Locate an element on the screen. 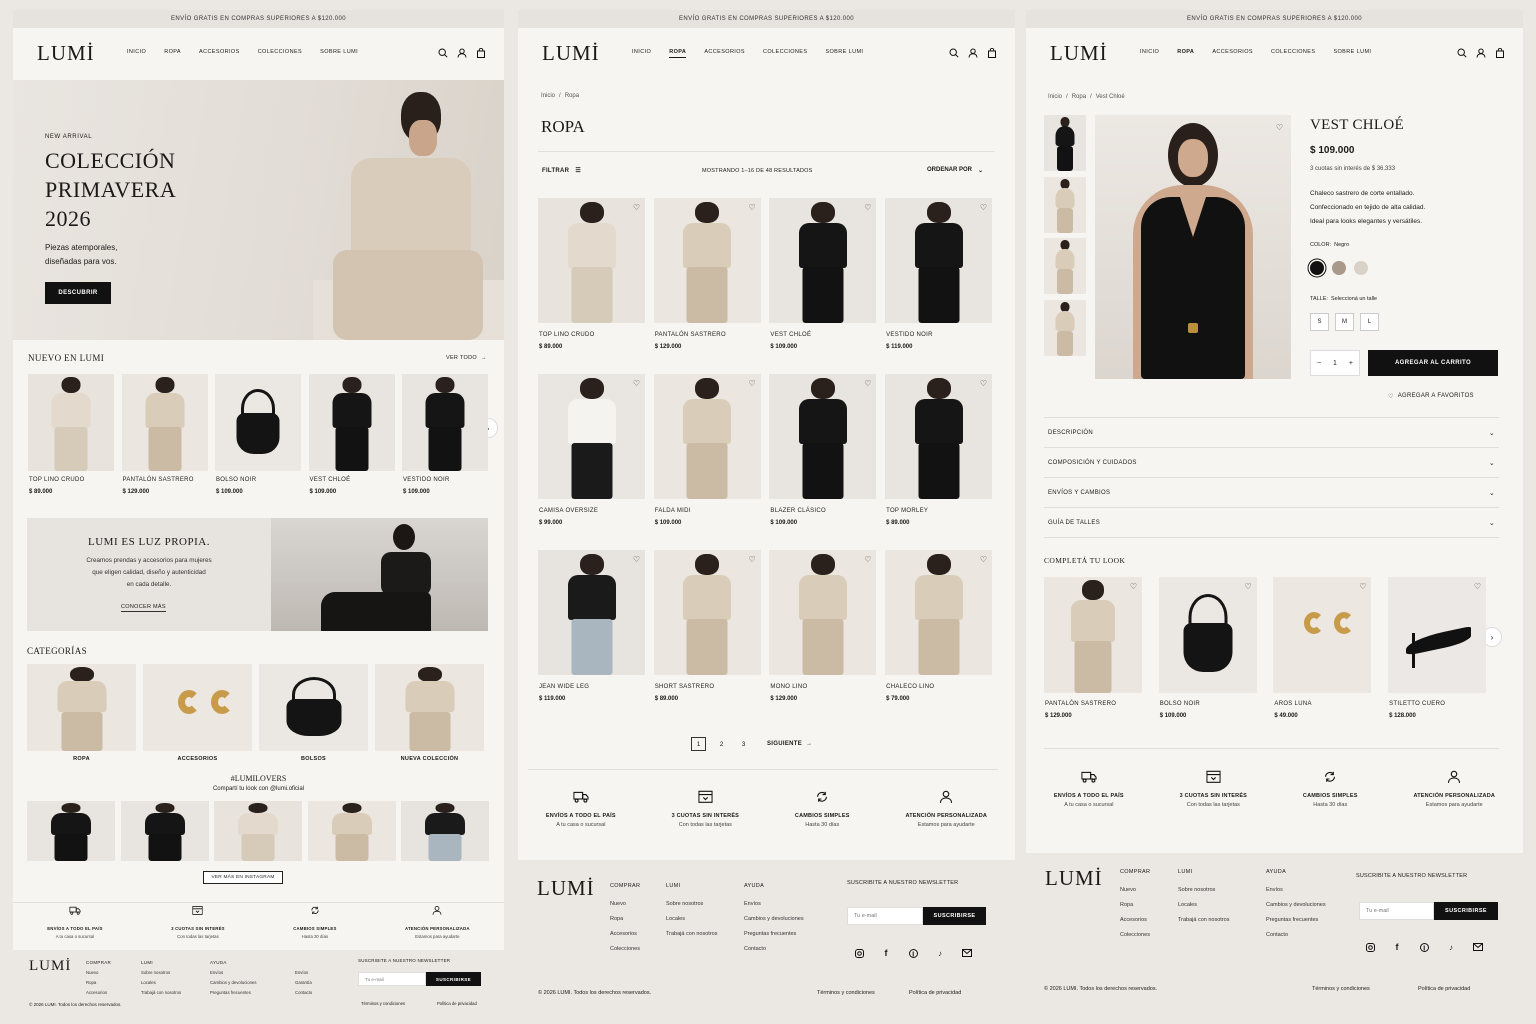 The width and height of the screenshot is (1536, 1024). footer-link: Sobre nosotros is located at coordinates (691, 904).